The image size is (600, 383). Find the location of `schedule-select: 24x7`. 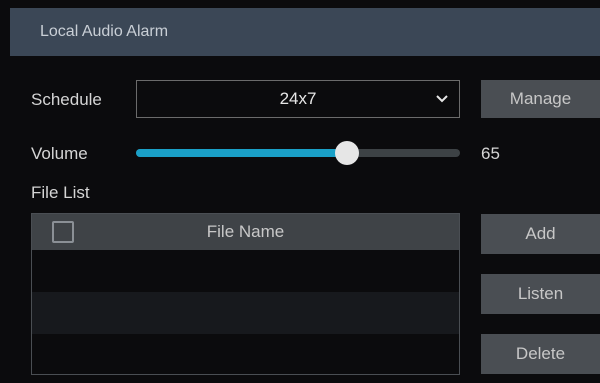

schedule-select: 24x7 is located at coordinates (298, 99).